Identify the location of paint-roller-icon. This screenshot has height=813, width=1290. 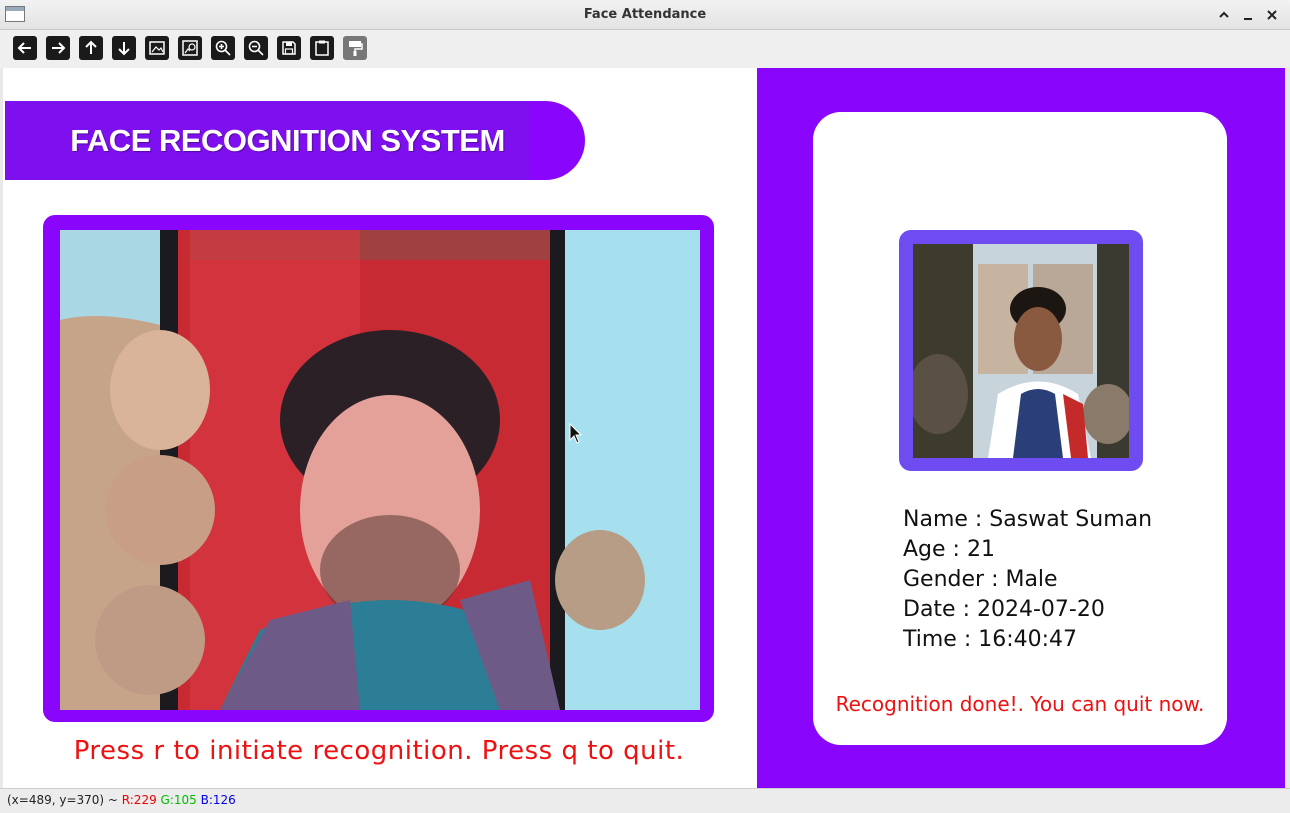
(356, 48).